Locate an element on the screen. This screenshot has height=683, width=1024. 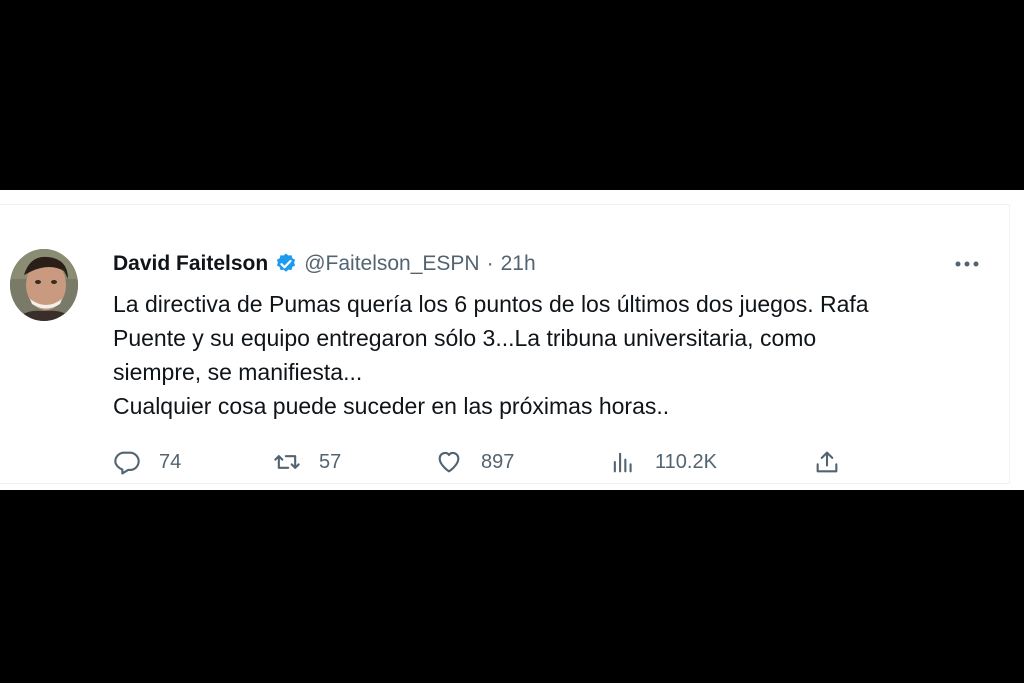
views-count: 110.2K is located at coordinates (686, 461).